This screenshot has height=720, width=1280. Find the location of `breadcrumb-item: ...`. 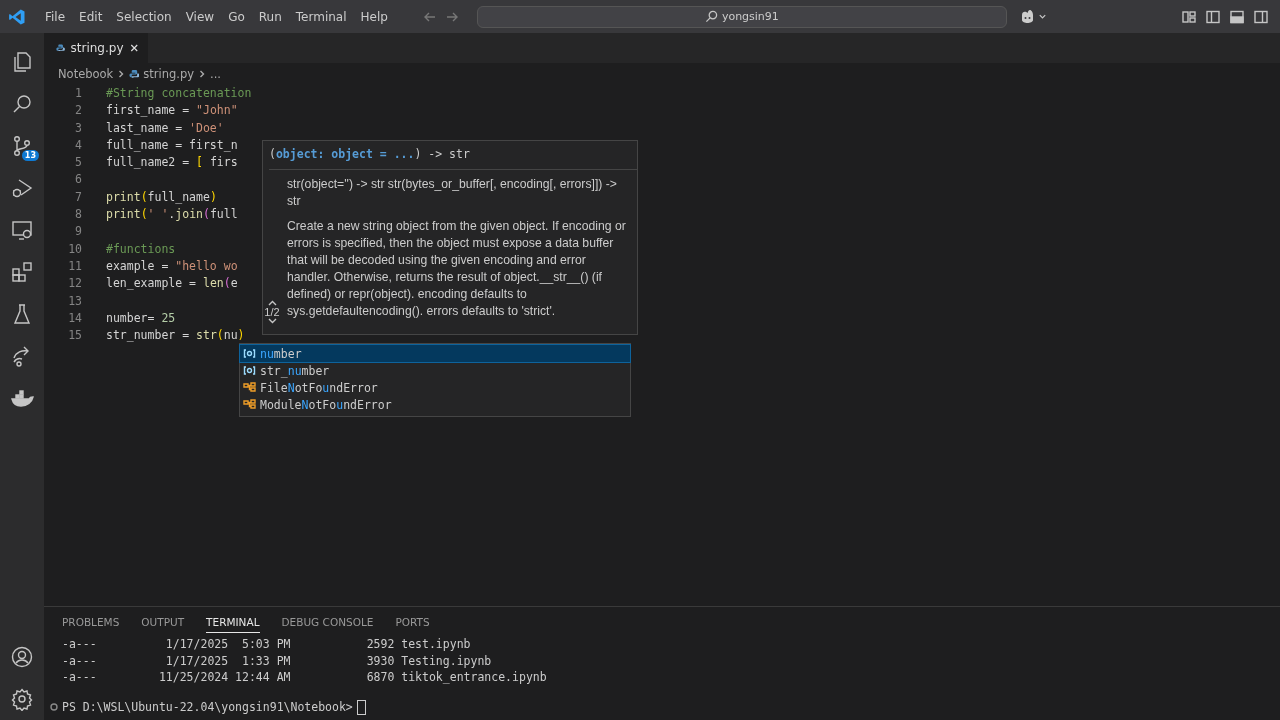

breadcrumb-item: ... is located at coordinates (215, 74).